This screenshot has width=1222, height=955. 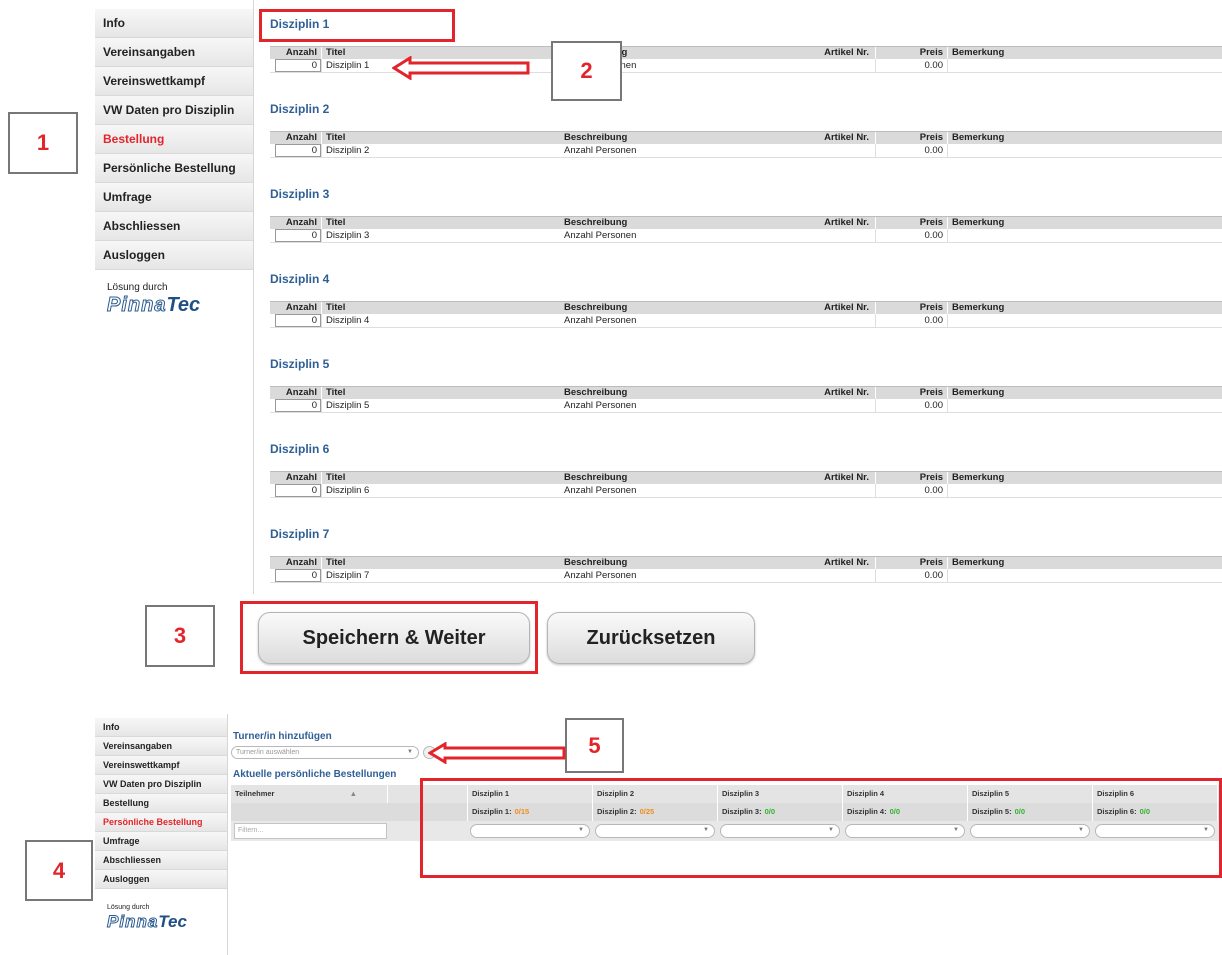 What do you see at coordinates (300, 534) in the screenshot?
I see `discipline-heading: Disziplin 7` at bounding box center [300, 534].